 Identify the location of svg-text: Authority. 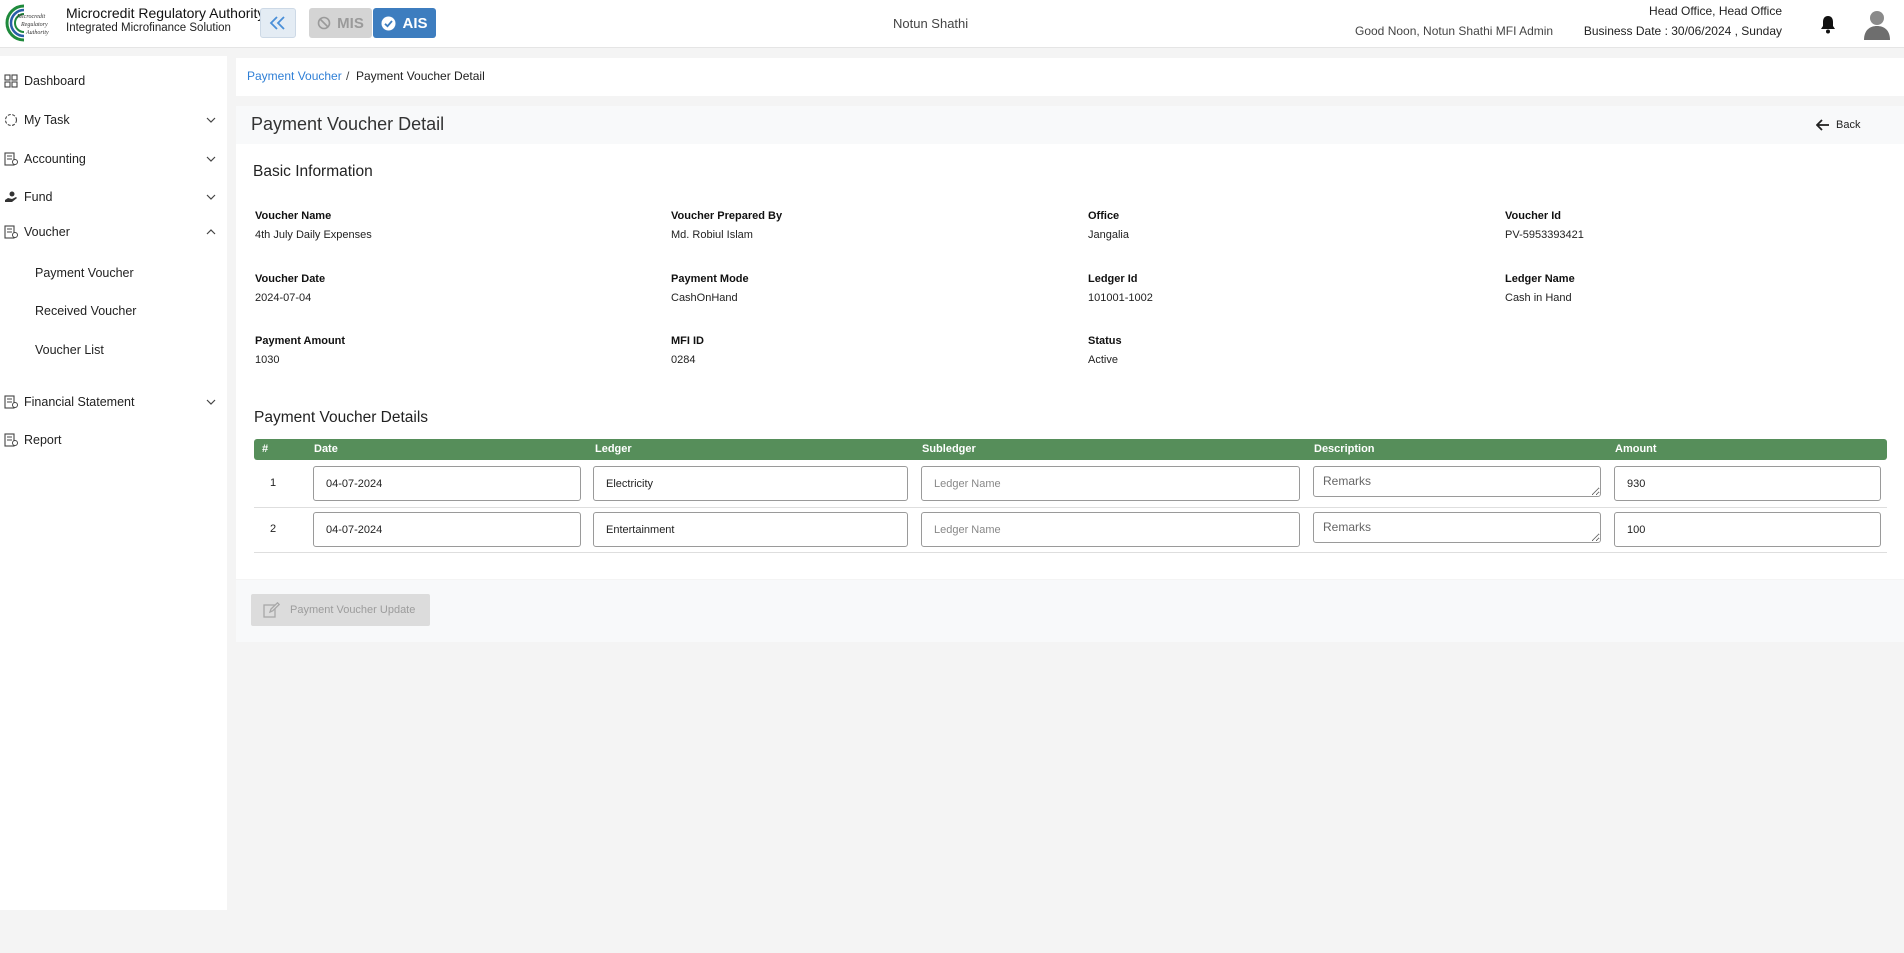
(37, 33).